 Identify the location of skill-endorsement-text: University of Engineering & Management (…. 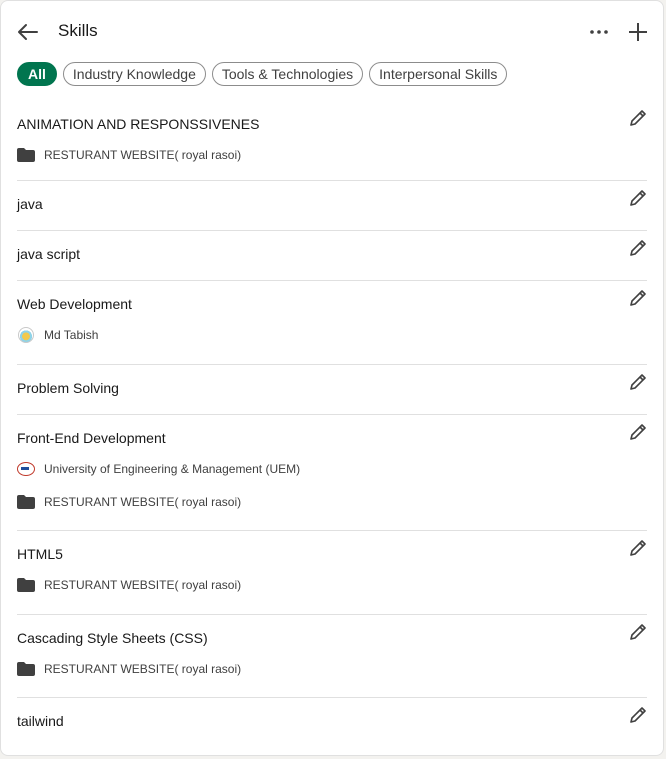
(172, 469).